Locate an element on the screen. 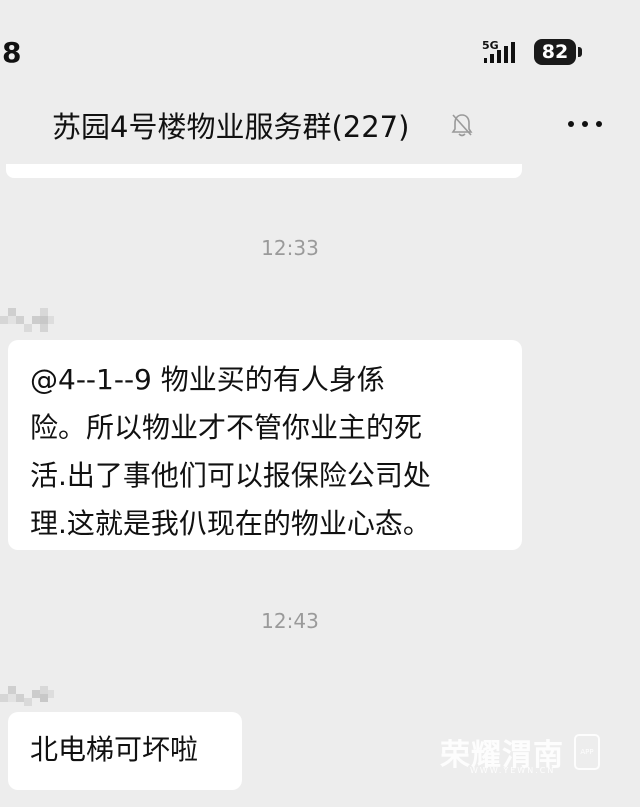 The height and width of the screenshot is (807, 640). status-bar: 8 5G 82 is located at coordinates (320, 48).